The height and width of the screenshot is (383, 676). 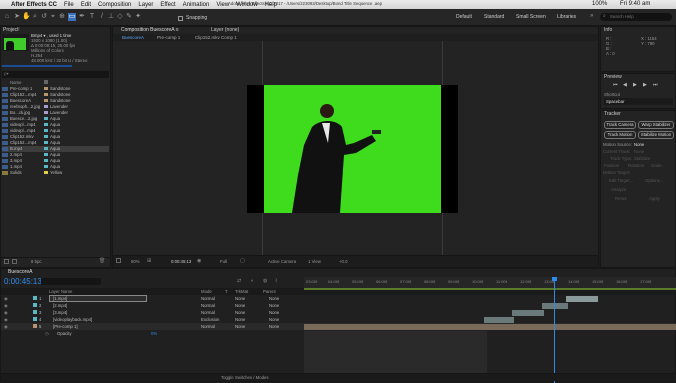 What do you see at coordinates (655, 85) in the screenshot?
I see `last-frame-icon: ⏭` at bounding box center [655, 85].